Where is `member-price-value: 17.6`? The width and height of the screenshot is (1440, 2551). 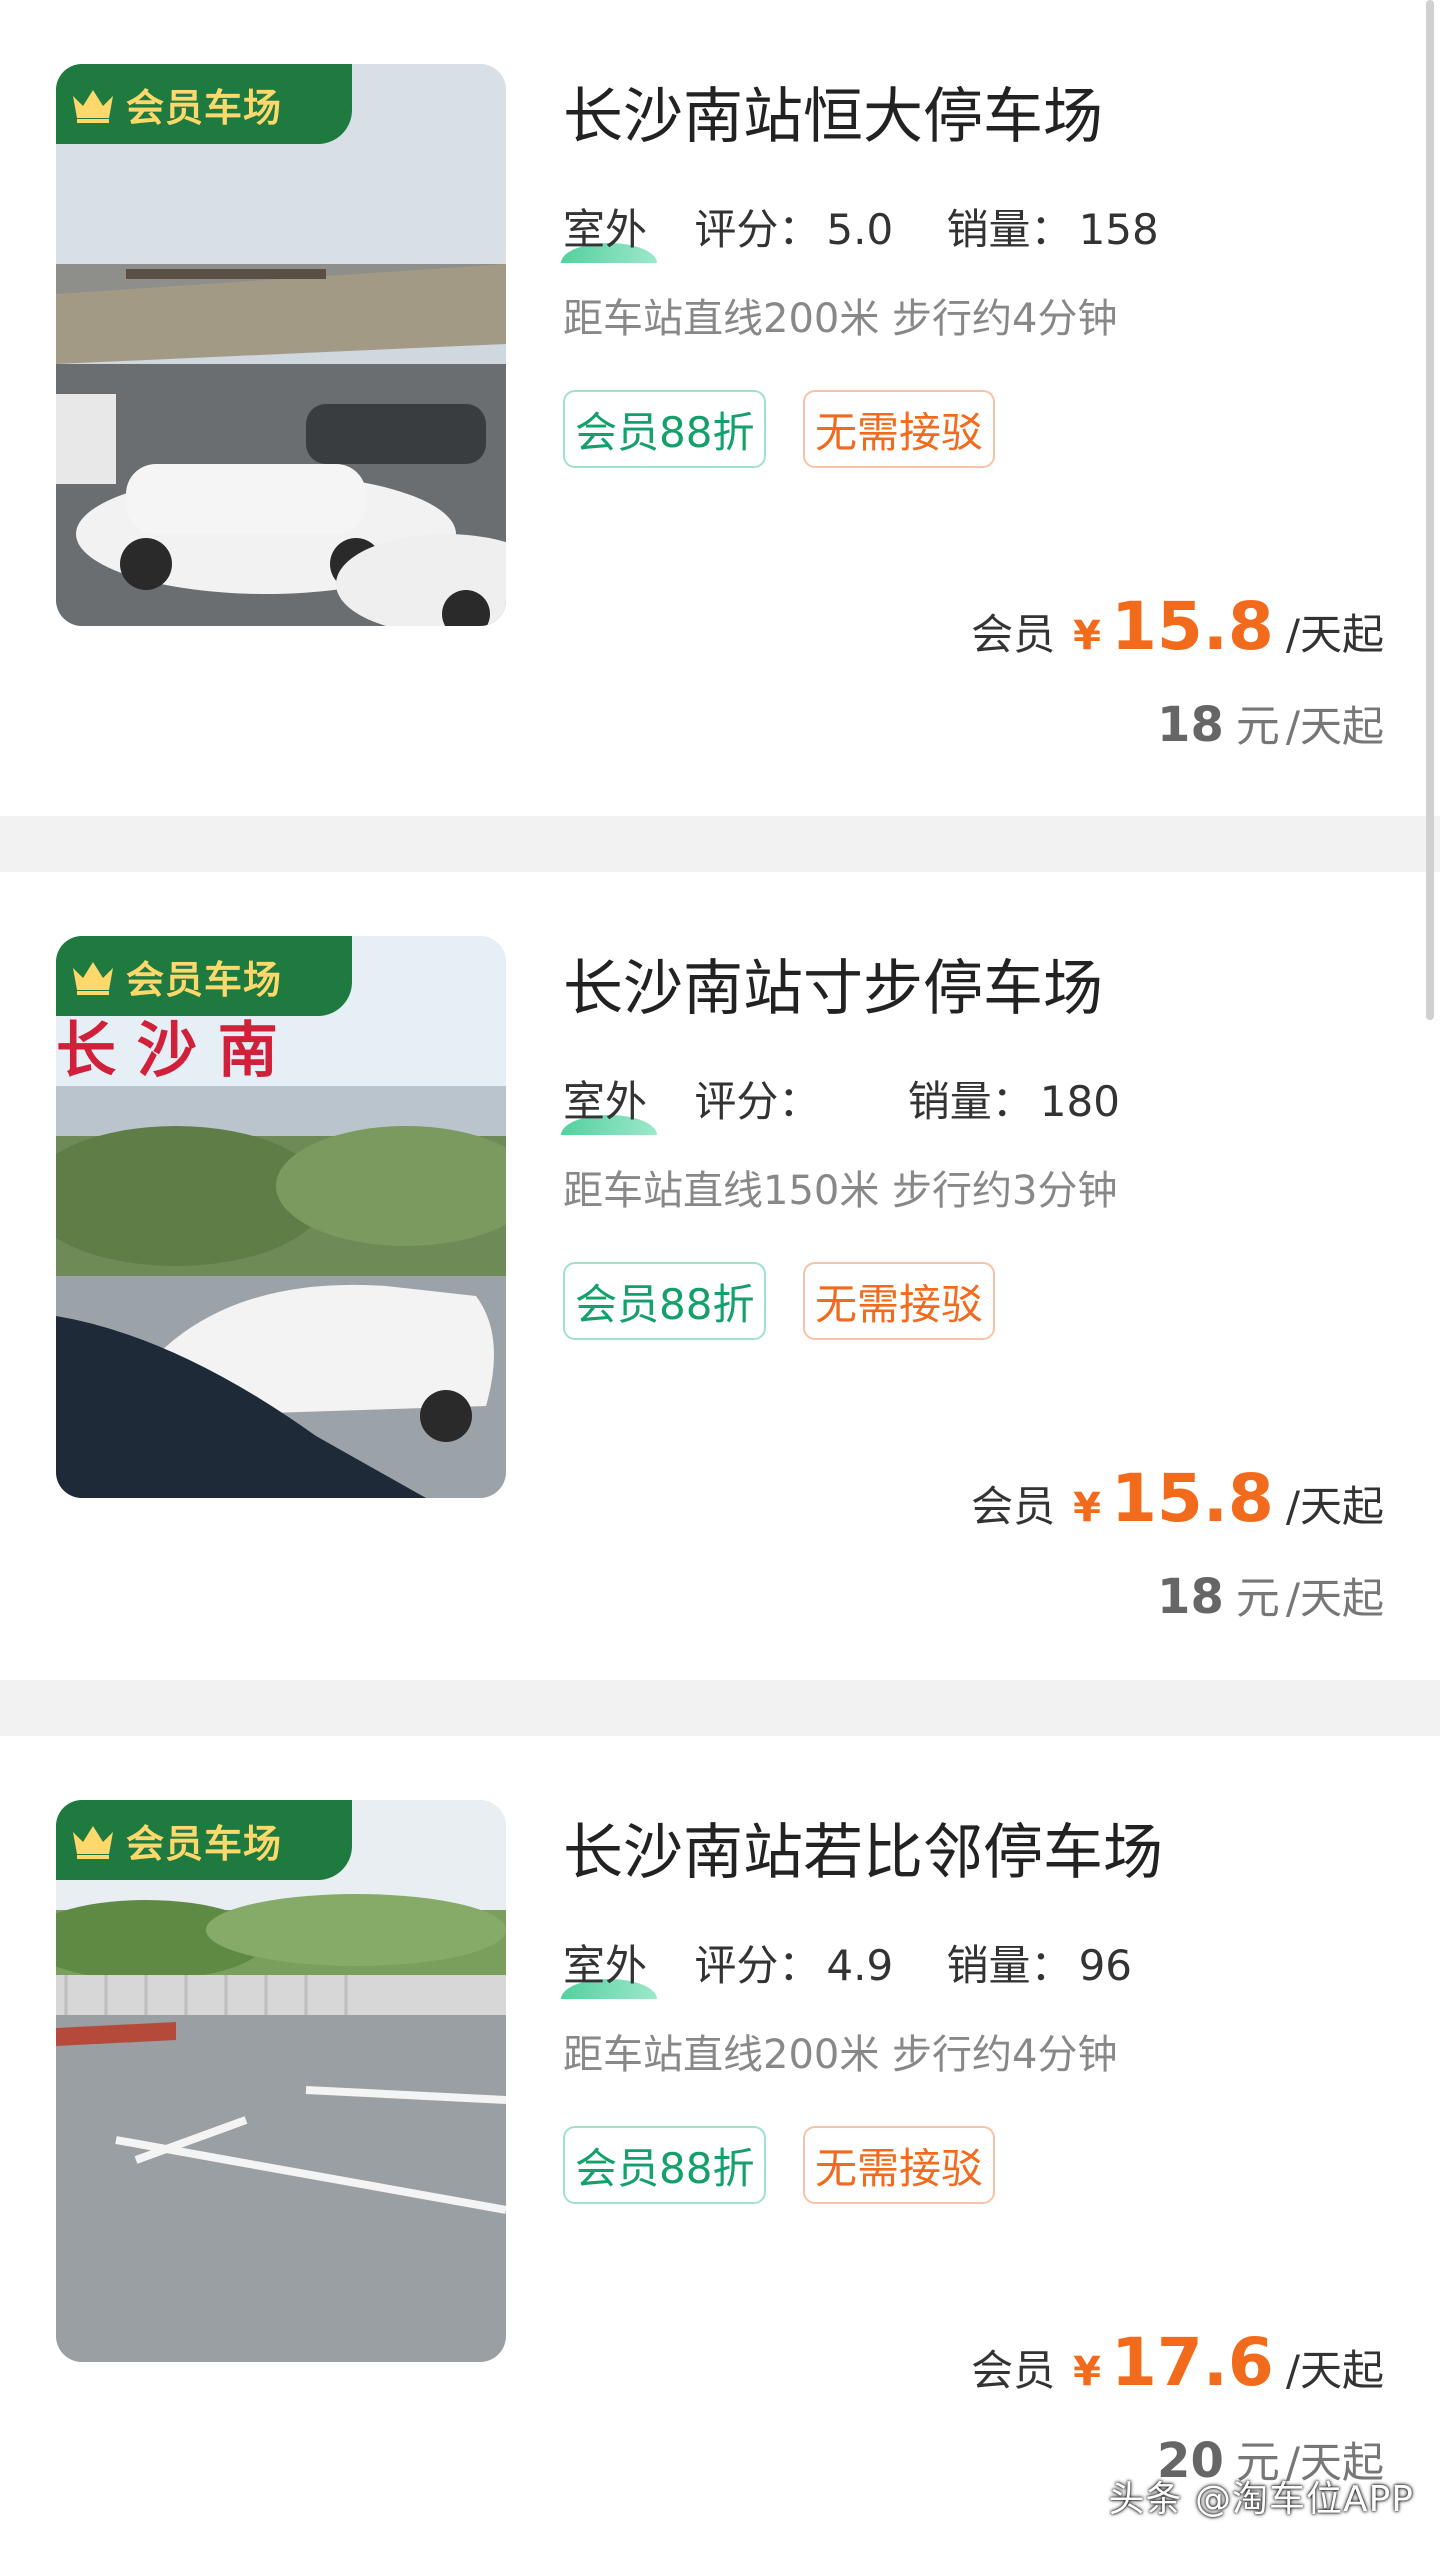 member-price-value: 17.6 is located at coordinates (1192, 2362).